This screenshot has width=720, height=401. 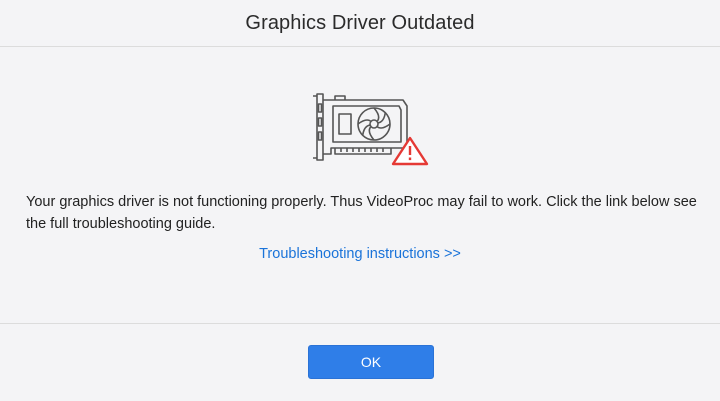 I want to click on dialog-title: Graphics Driver Outdated, so click(x=360, y=22).